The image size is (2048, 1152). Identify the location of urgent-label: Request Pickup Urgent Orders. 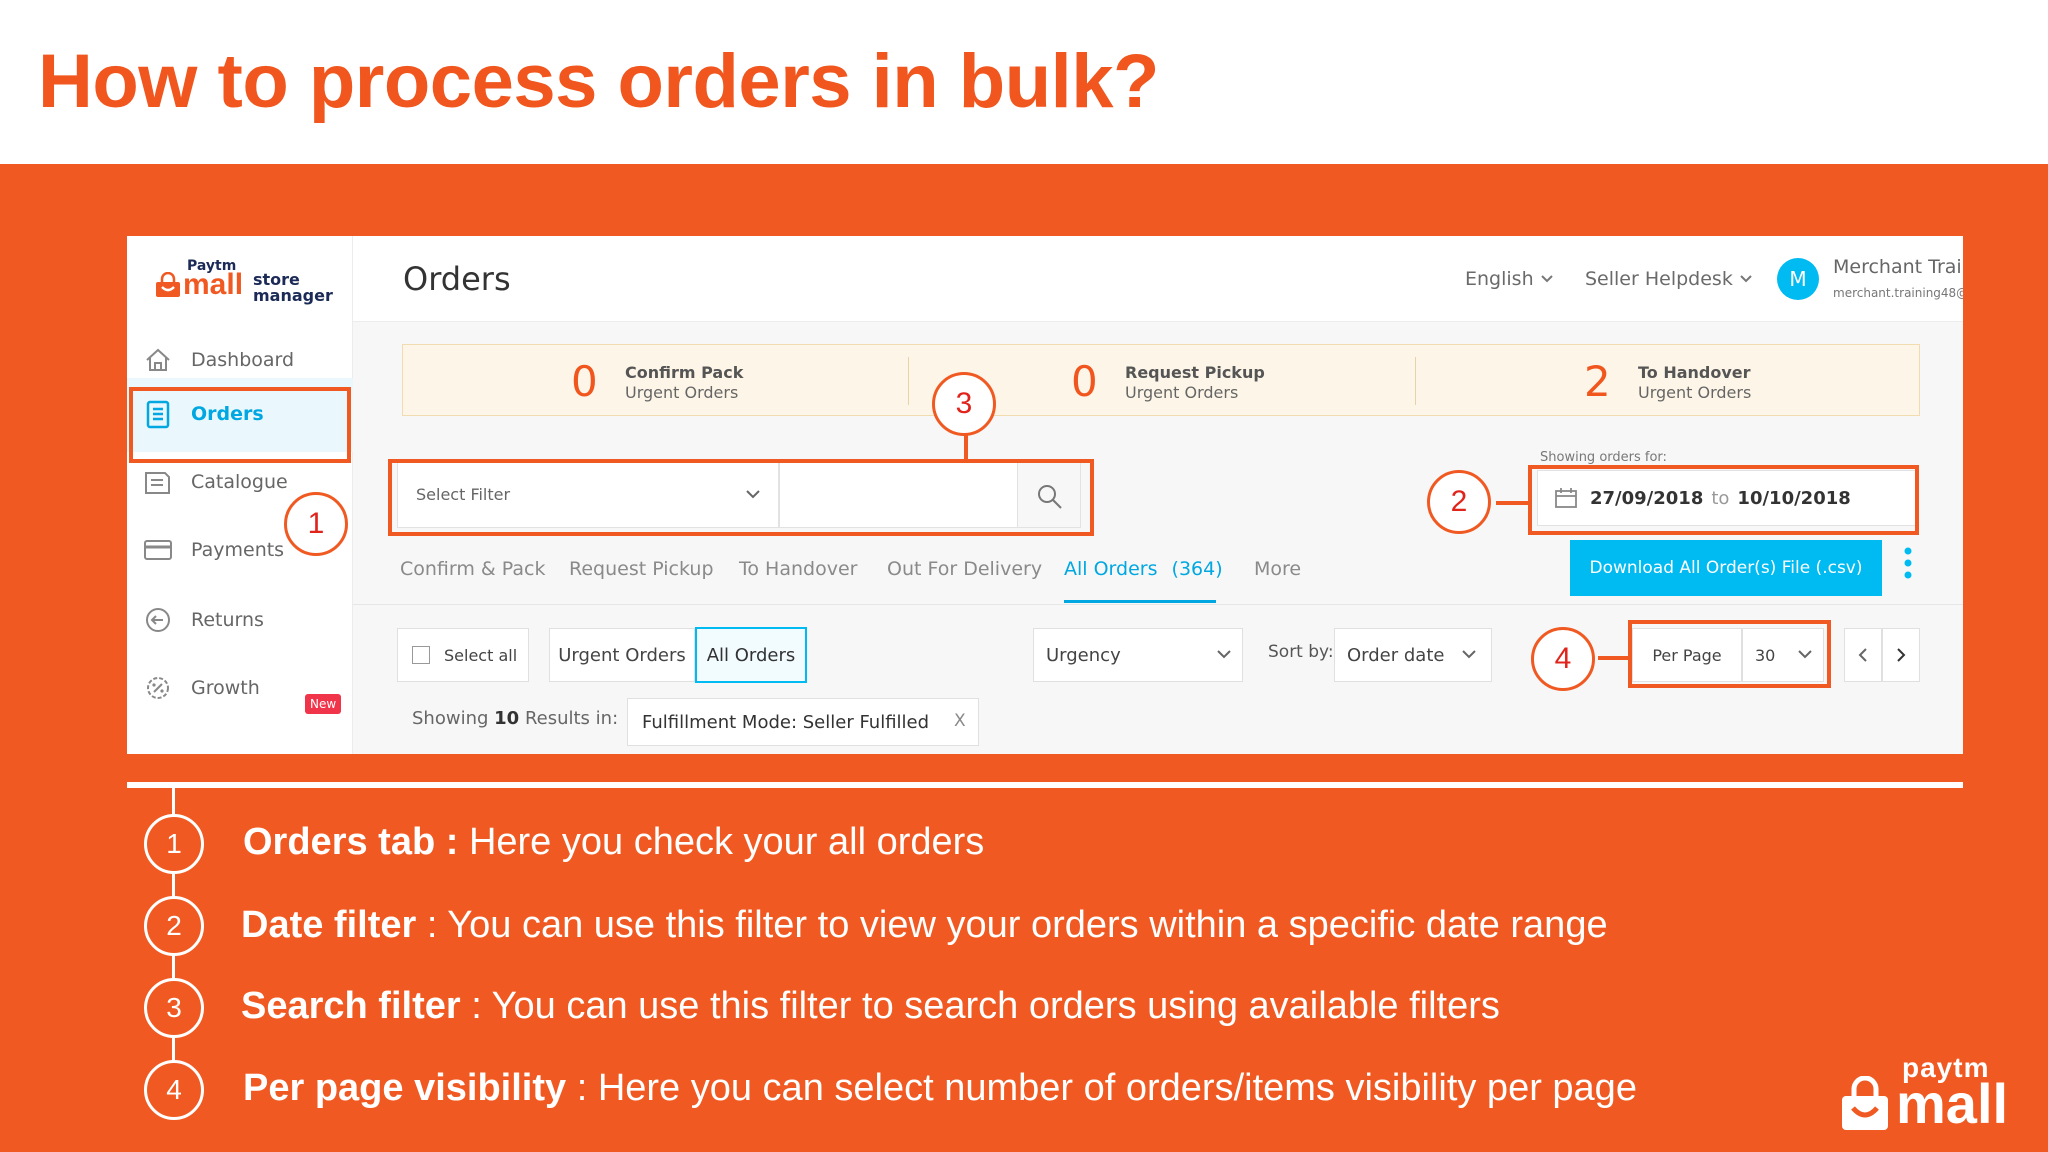
(1195, 383).